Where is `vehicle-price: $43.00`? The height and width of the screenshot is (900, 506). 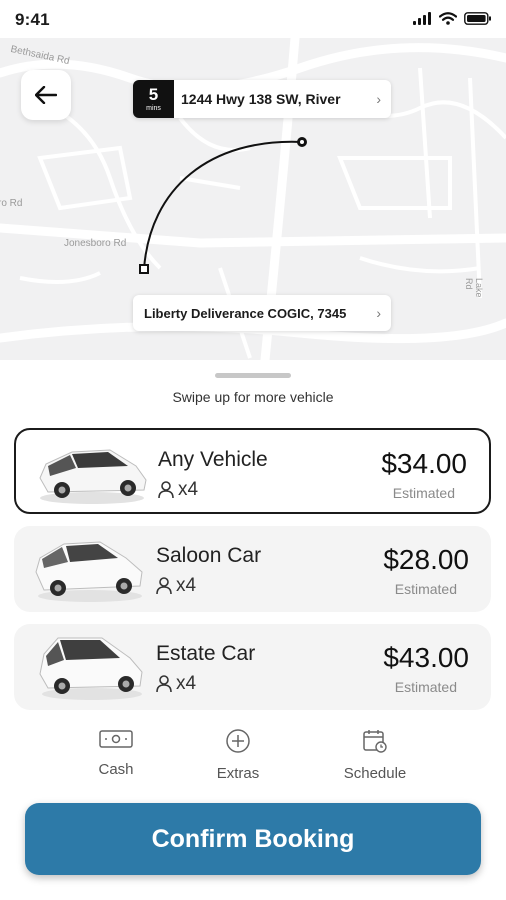
vehicle-price: $43.00 is located at coordinates (426, 657).